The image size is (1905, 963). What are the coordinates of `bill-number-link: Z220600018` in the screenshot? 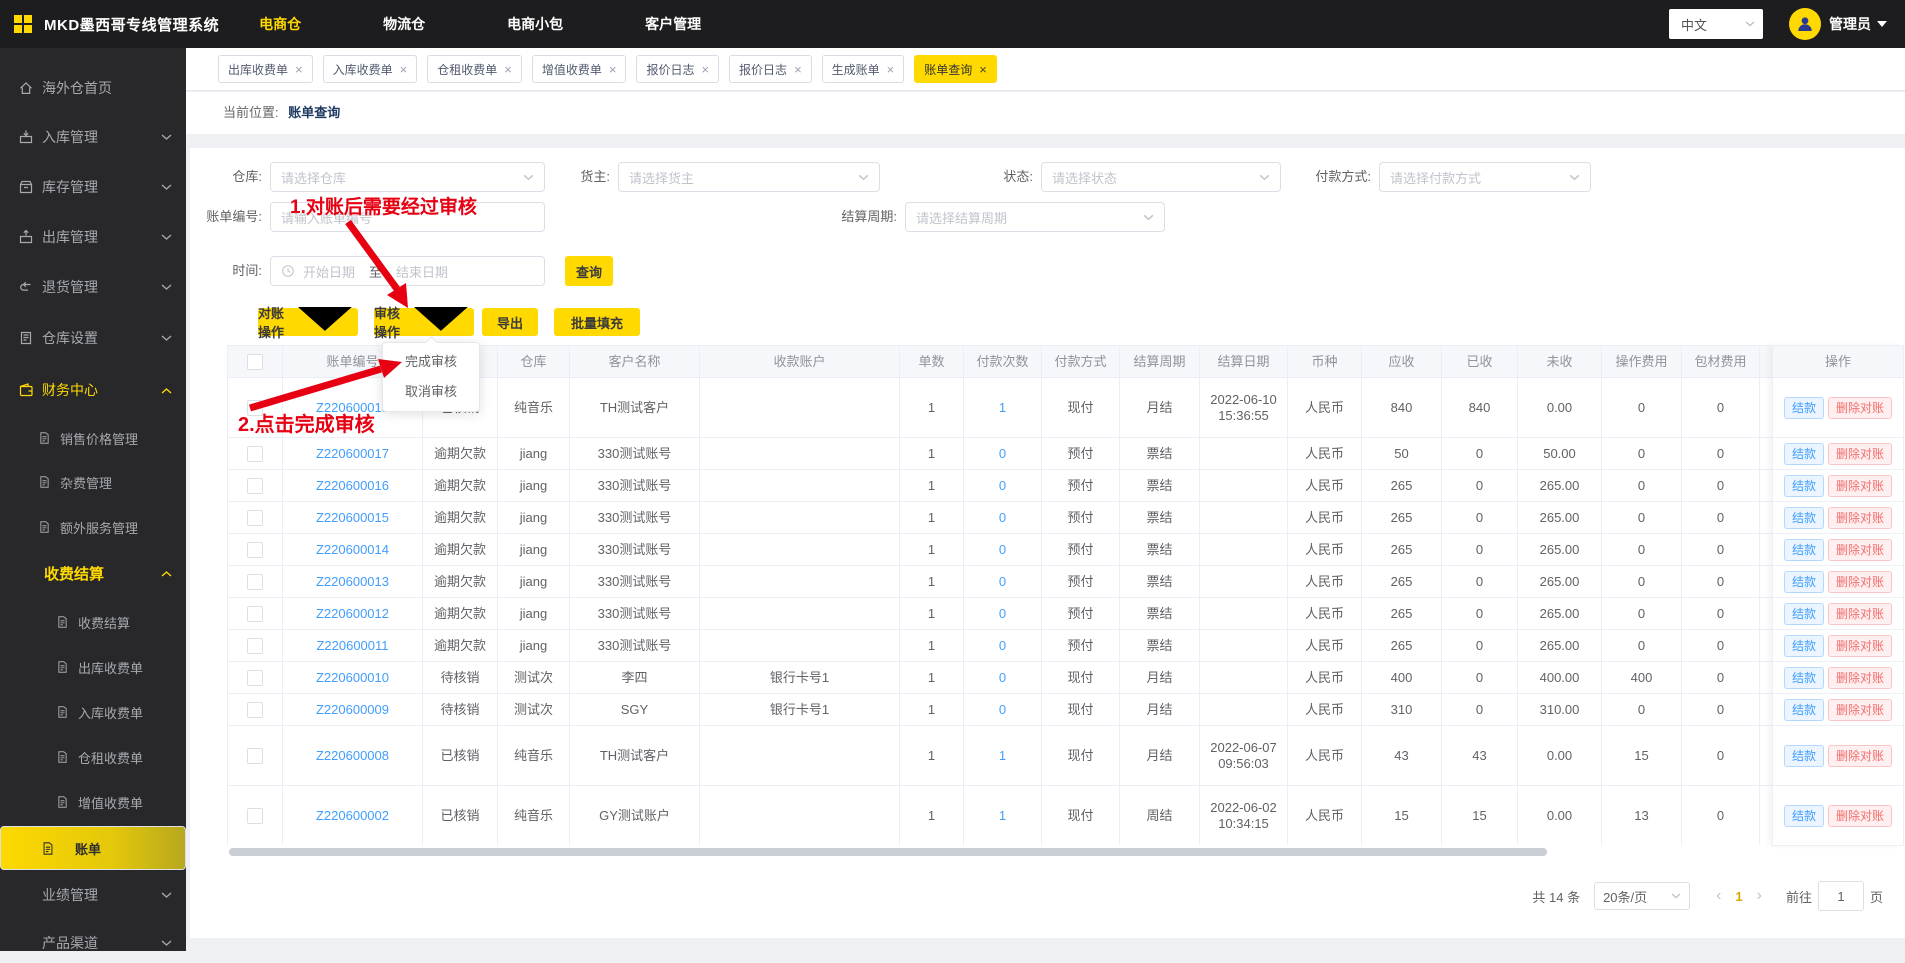 It's located at (352, 407).